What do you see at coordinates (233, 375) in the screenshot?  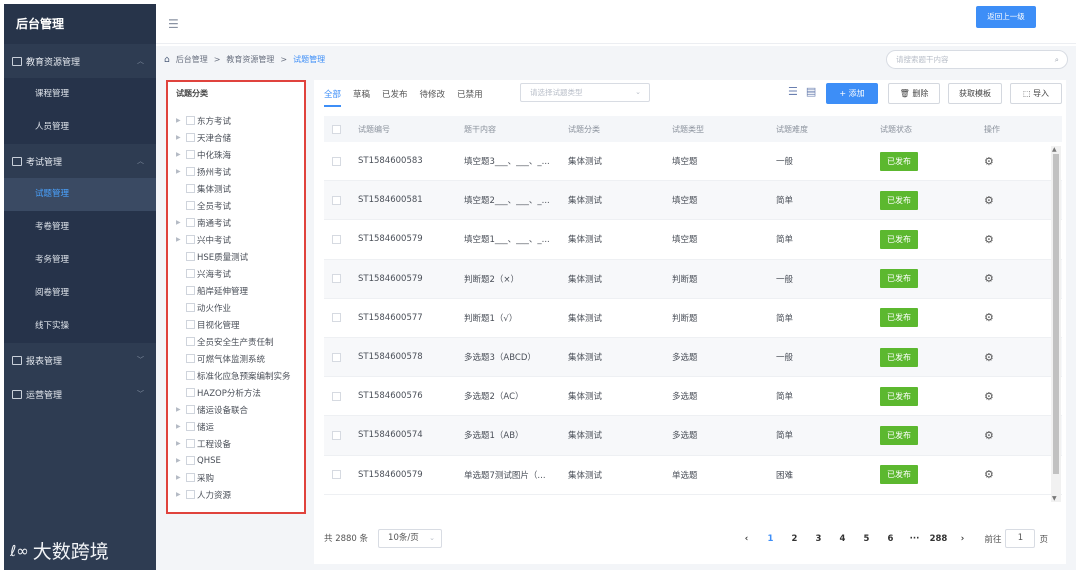 I see `tree-node: 标准化应急预案编制实务` at bounding box center [233, 375].